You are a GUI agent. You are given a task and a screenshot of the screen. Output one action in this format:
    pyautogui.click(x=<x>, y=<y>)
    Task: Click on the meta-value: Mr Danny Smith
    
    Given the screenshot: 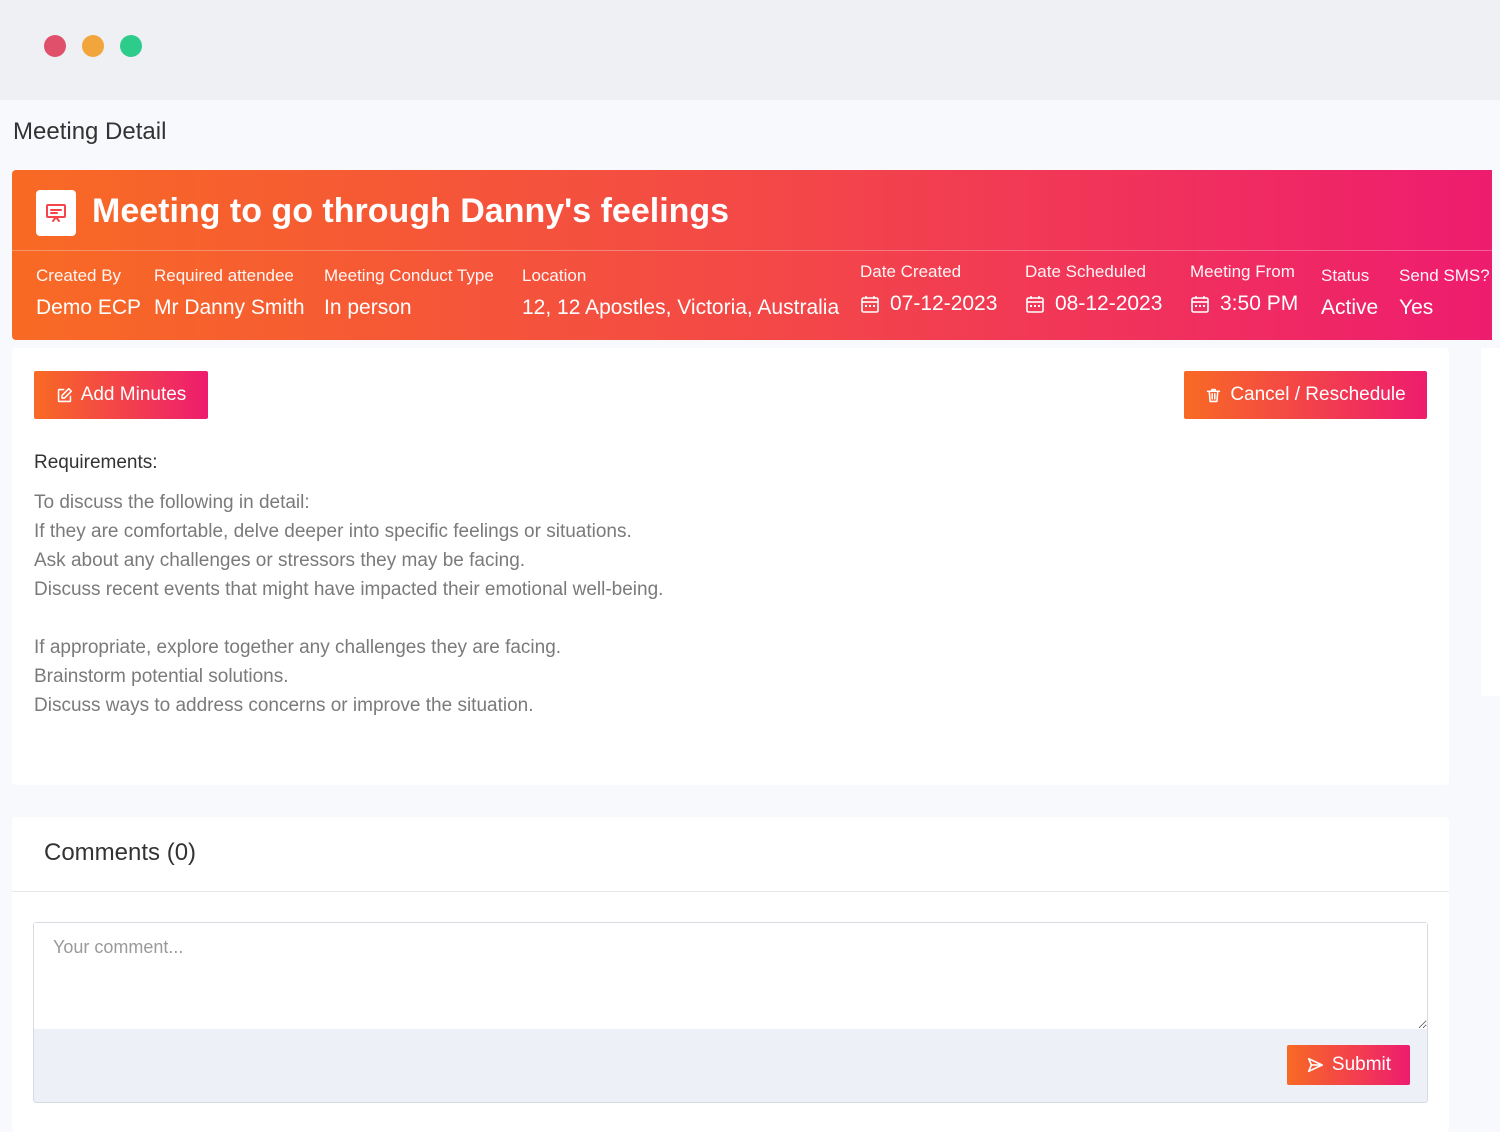 What is the action you would take?
    pyautogui.click(x=229, y=307)
    